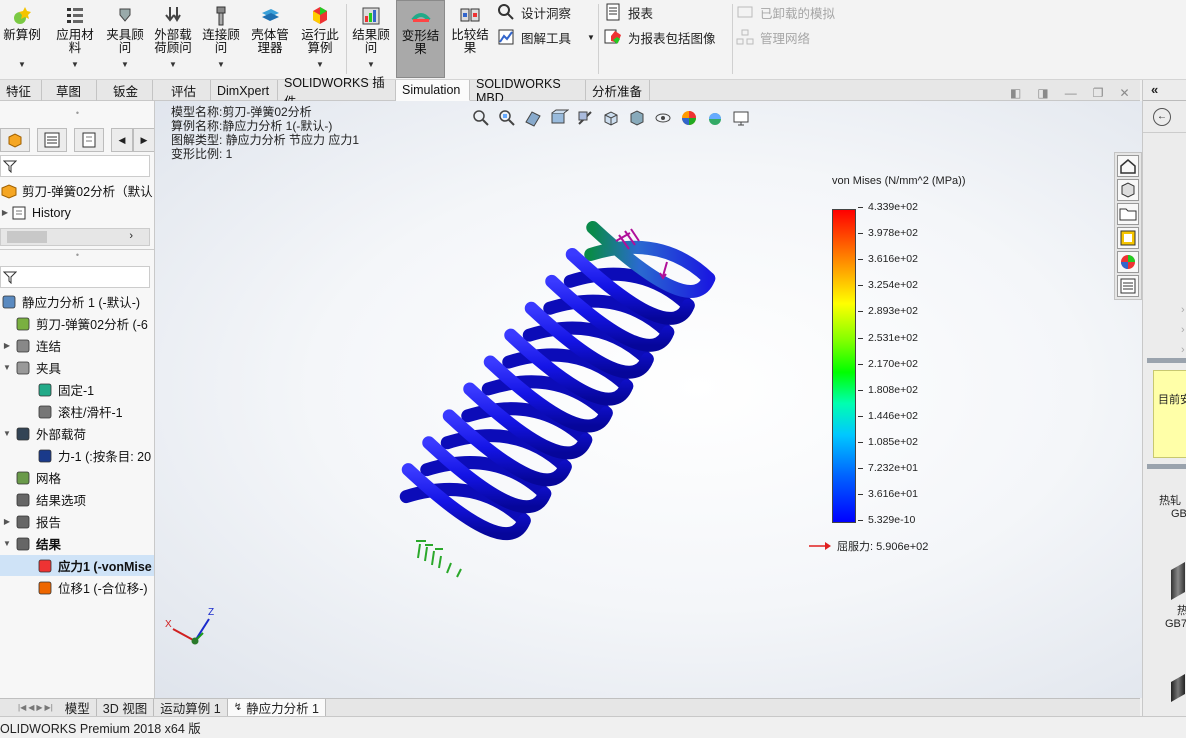  Describe the element at coordinates (75, 166) in the screenshot. I see `filter-box` at that location.